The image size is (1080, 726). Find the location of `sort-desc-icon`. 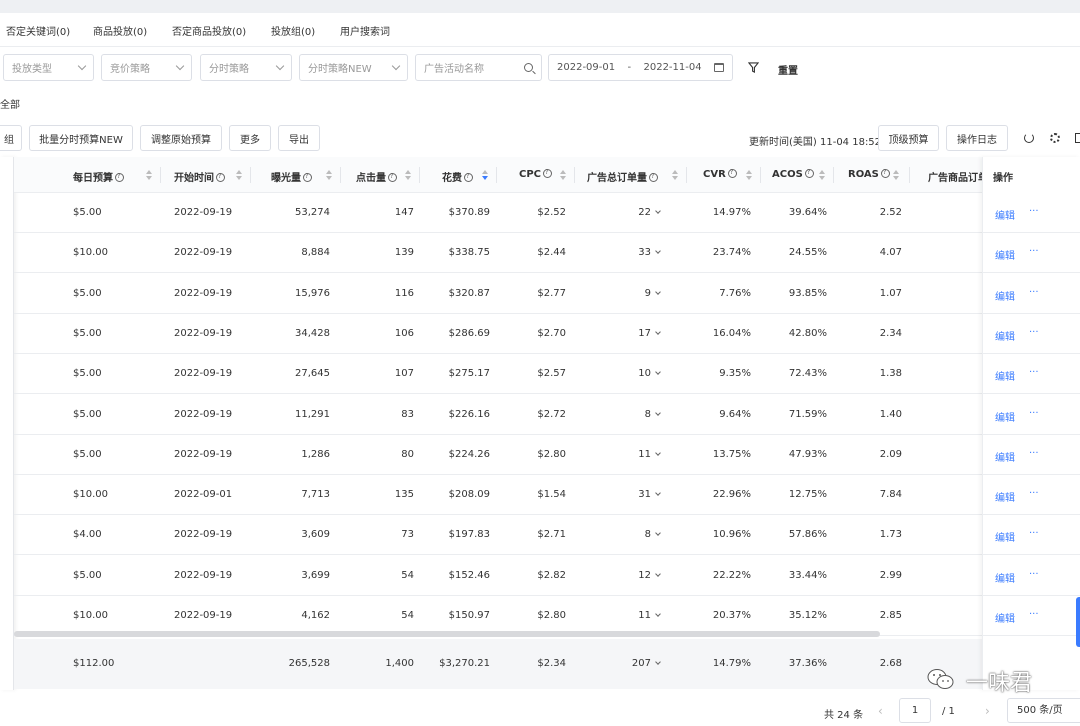

sort-desc-icon is located at coordinates (485, 175).